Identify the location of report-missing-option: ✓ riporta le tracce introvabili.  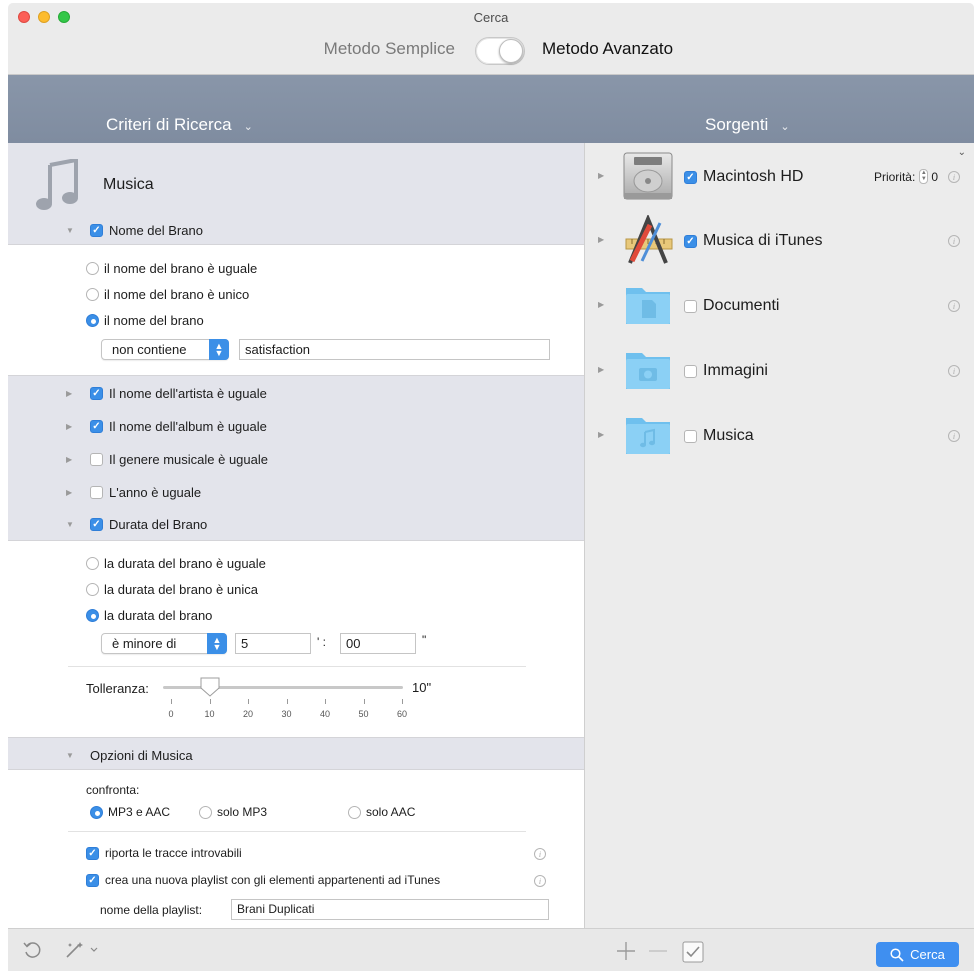
(164, 853).